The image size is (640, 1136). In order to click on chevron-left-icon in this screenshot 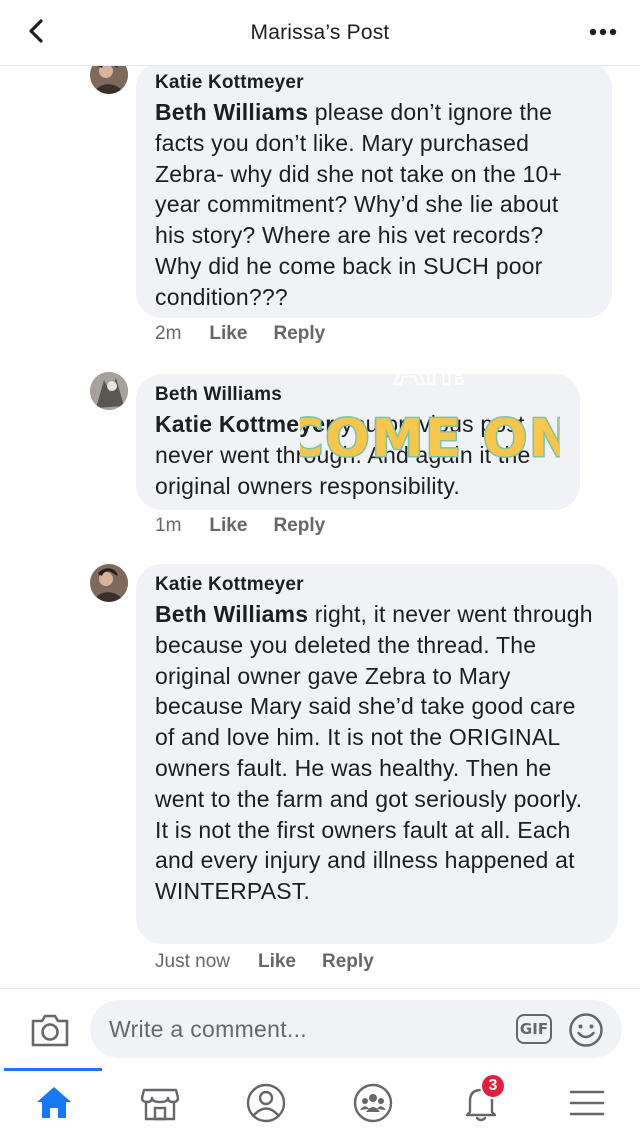, I will do `click(37, 31)`.